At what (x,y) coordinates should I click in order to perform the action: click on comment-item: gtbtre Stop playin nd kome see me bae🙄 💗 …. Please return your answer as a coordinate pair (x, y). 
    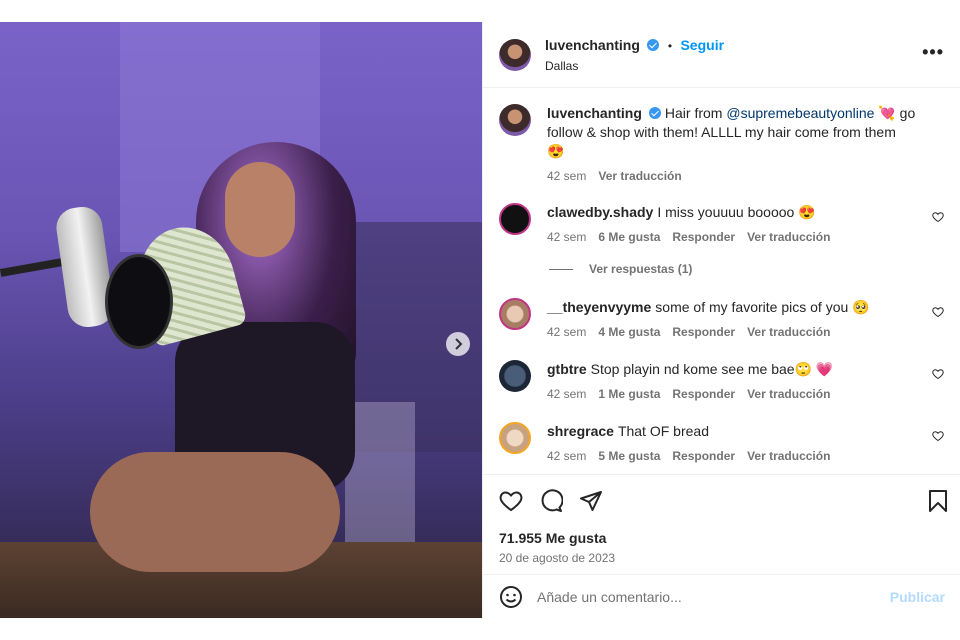
    Looking at the image, I should click on (721, 380).